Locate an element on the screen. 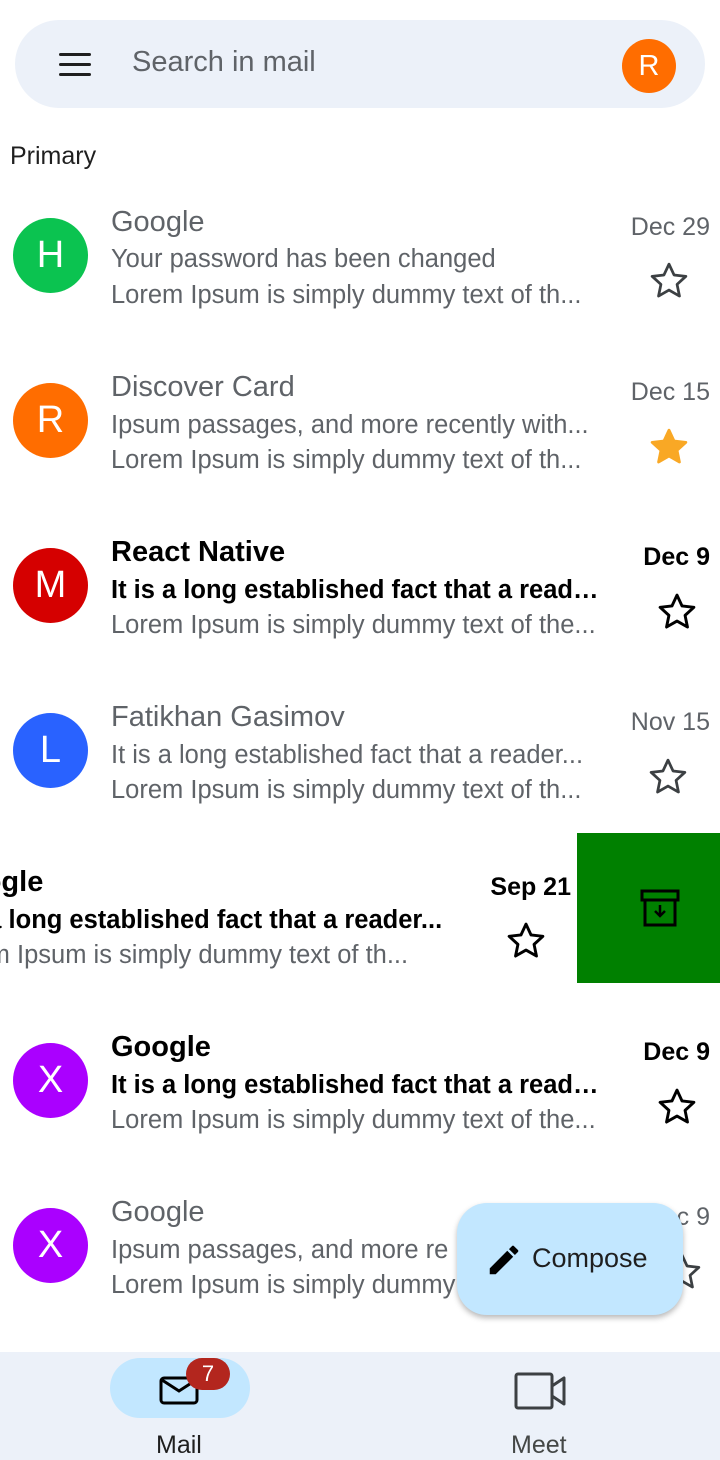  sender-avatar: M is located at coordinates (50, 585).